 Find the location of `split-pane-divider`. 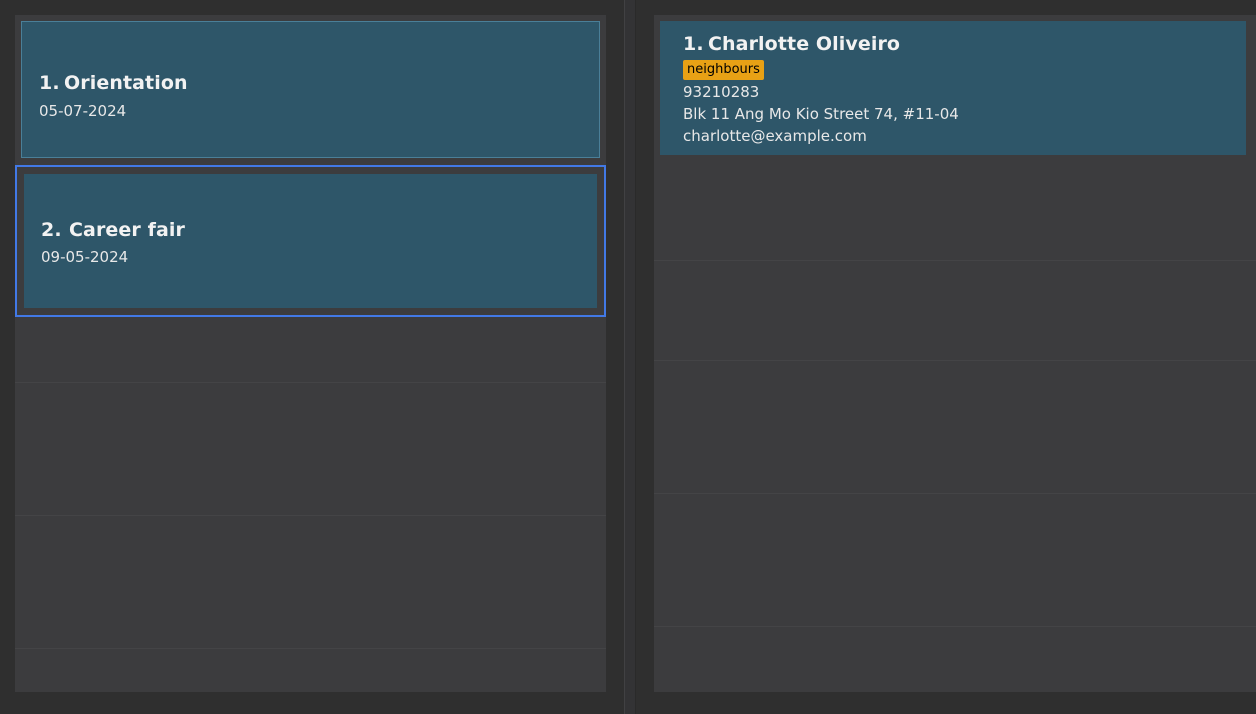

split-pane-divider is located at coordinates (630, 357).